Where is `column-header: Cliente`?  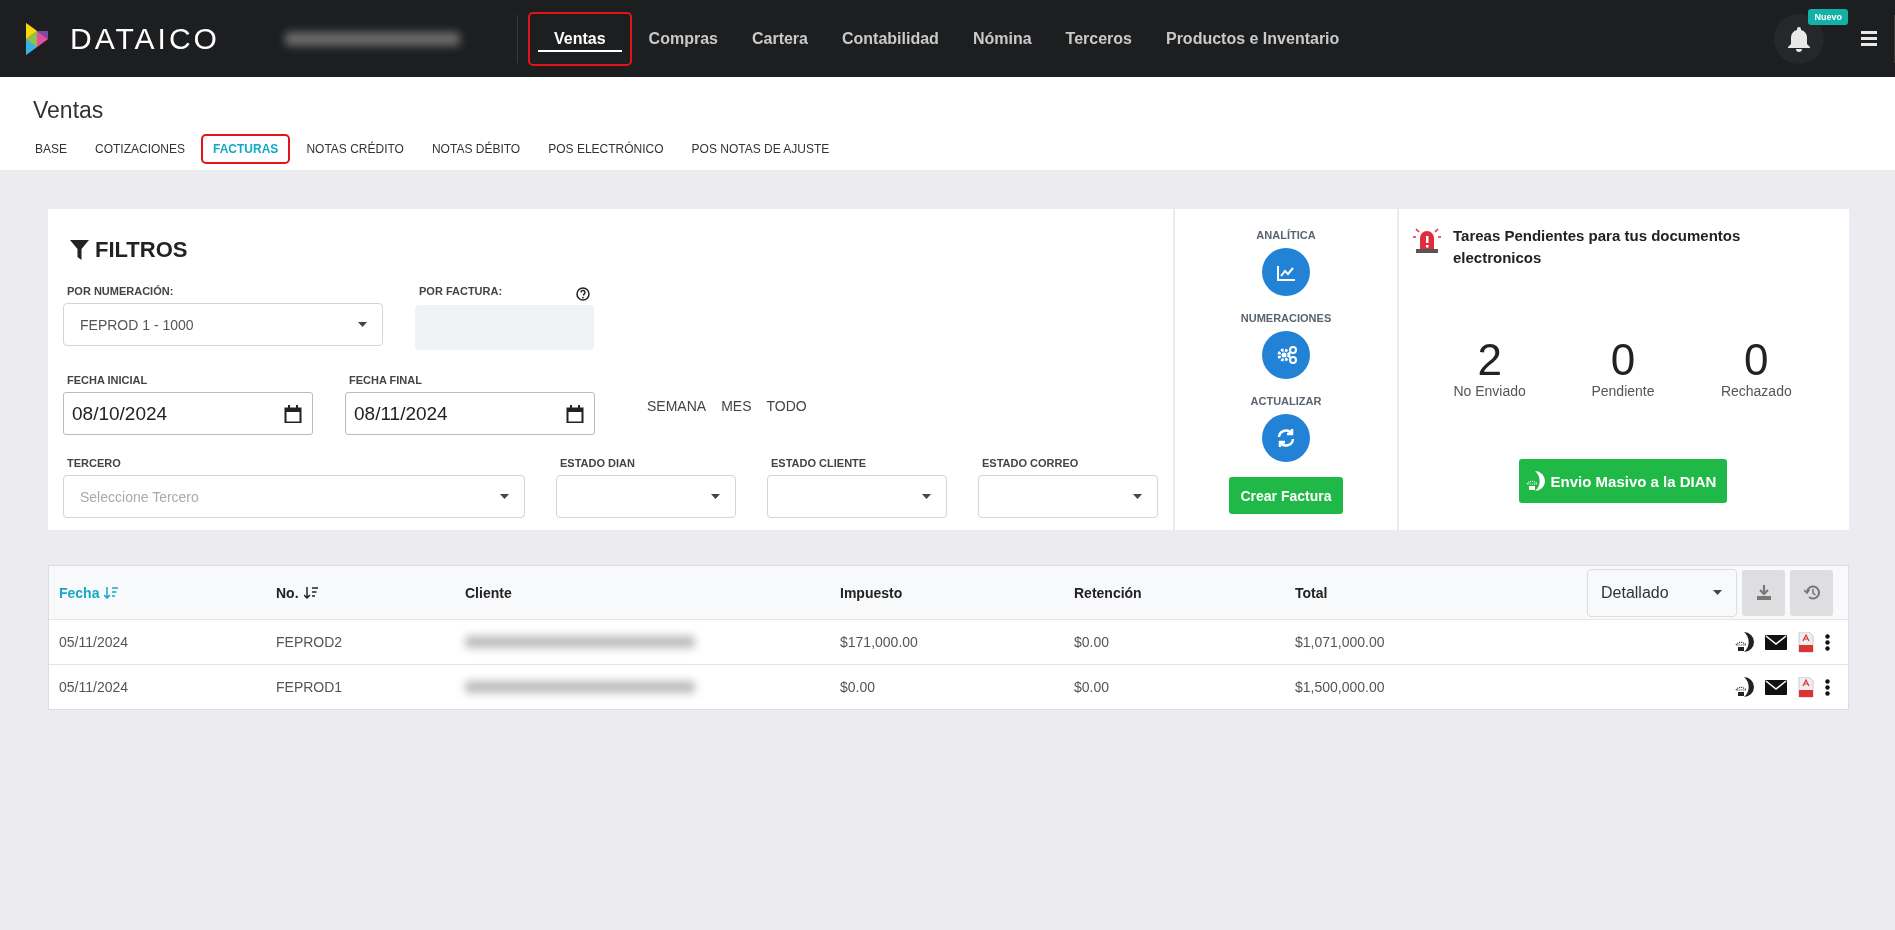 column-header: Cliente is located at coordinates (489, 592).